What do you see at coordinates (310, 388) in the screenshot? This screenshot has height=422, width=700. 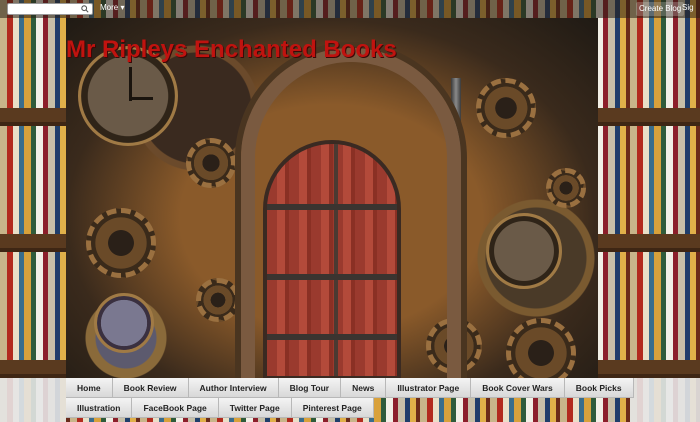 I see `tab-blog-tour: Blog Tour` at bounding box center [310, 388].